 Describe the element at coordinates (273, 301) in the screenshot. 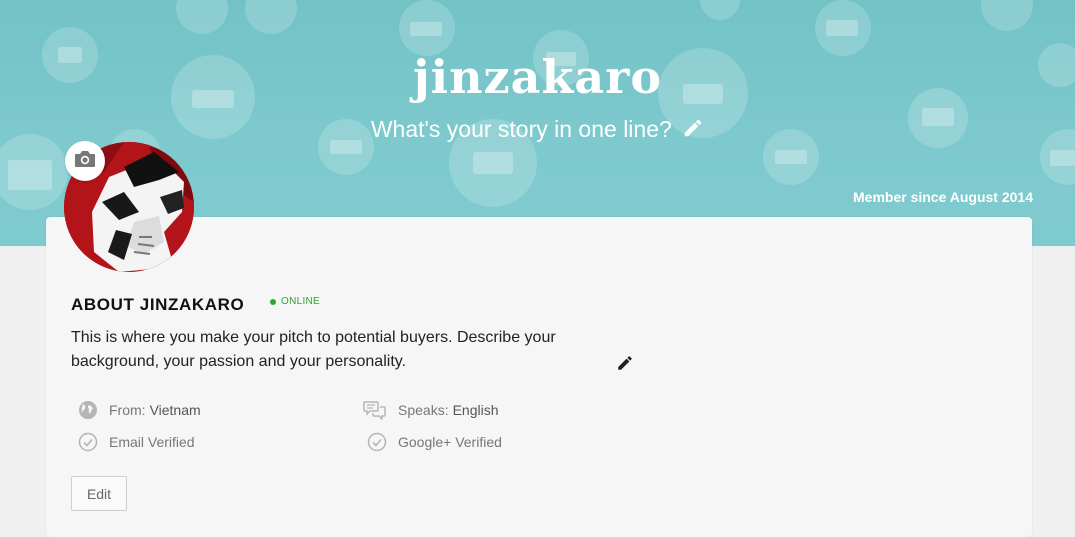

I see `online-dot` at that location.